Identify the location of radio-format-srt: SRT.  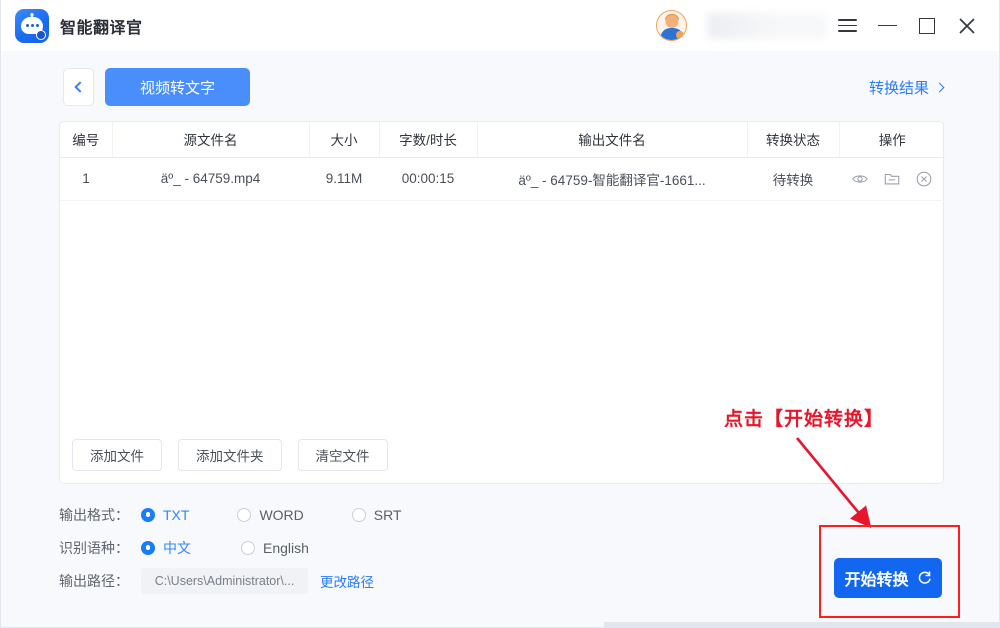
(376, 514).